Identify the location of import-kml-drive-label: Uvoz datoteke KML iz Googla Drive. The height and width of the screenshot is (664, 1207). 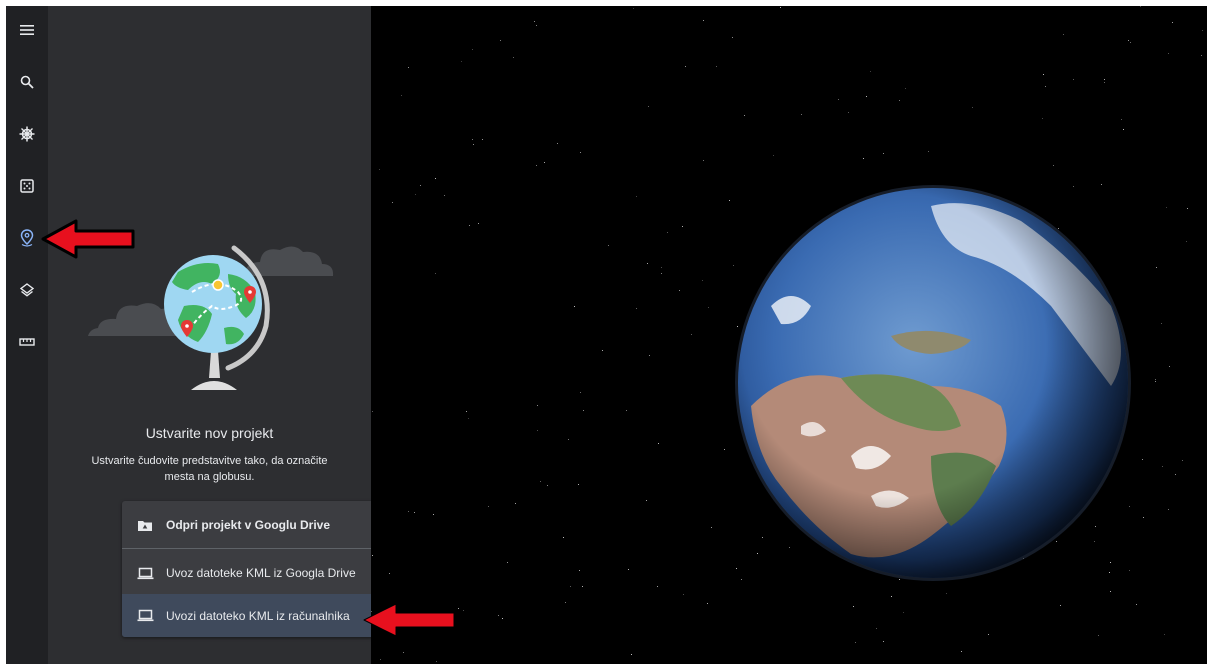
(261, 573).